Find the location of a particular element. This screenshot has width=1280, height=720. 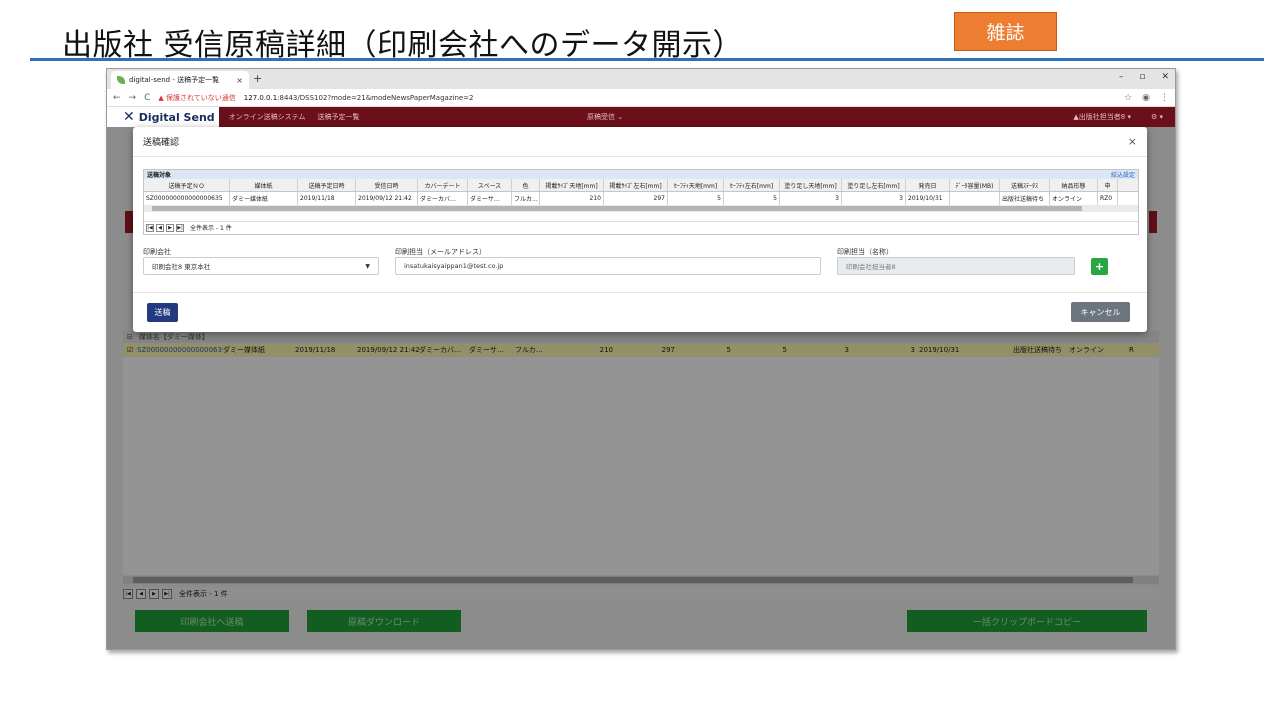

prev-page-button: ◀ is located at coordinates (160, 227).